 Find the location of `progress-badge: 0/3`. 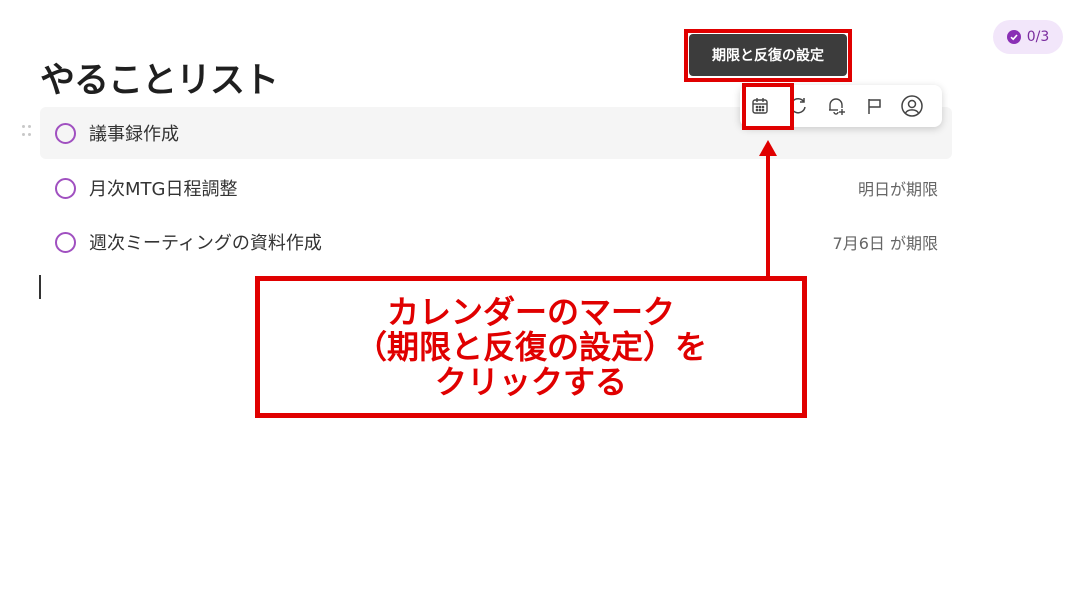

progress-badge: 0/3 is located at coordinates (1028, 37).